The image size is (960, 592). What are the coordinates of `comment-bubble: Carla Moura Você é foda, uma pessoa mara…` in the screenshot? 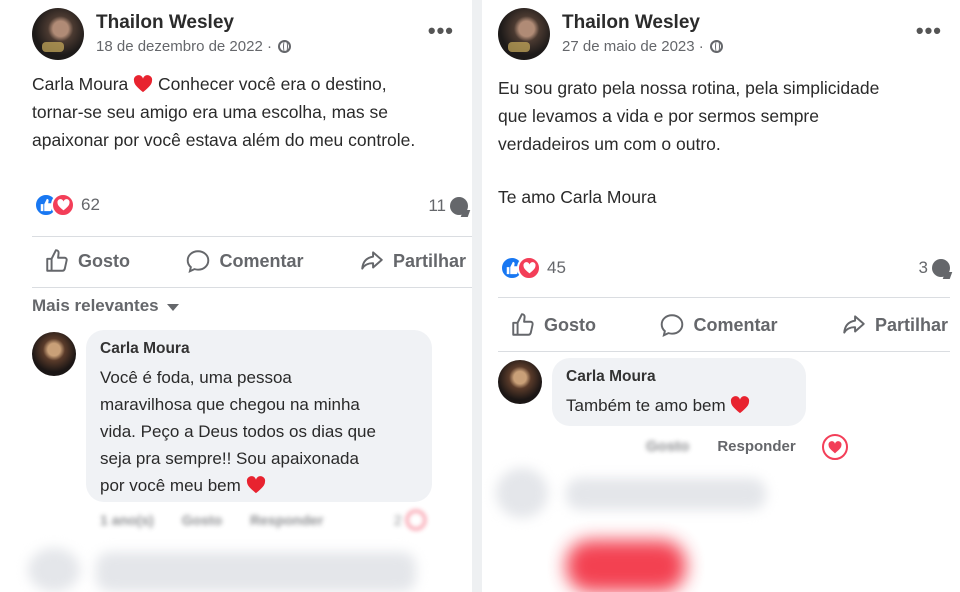 It's located at (259, 416).